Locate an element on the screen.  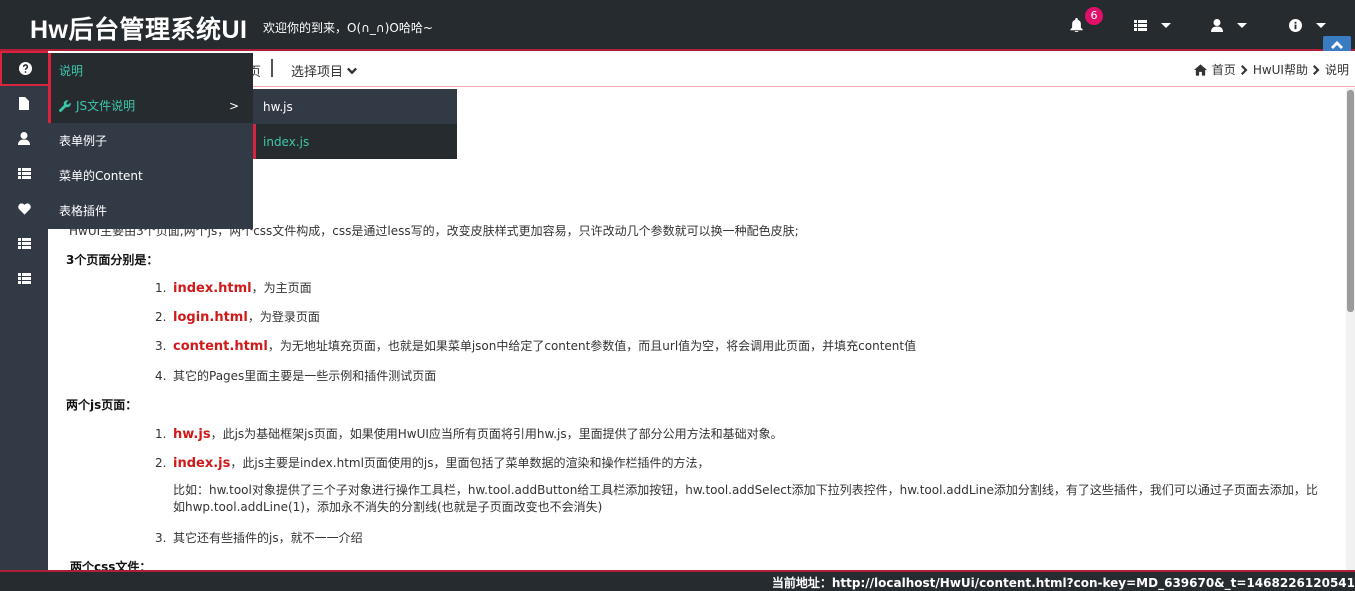
file-icon is located at coordinates (24, 103).